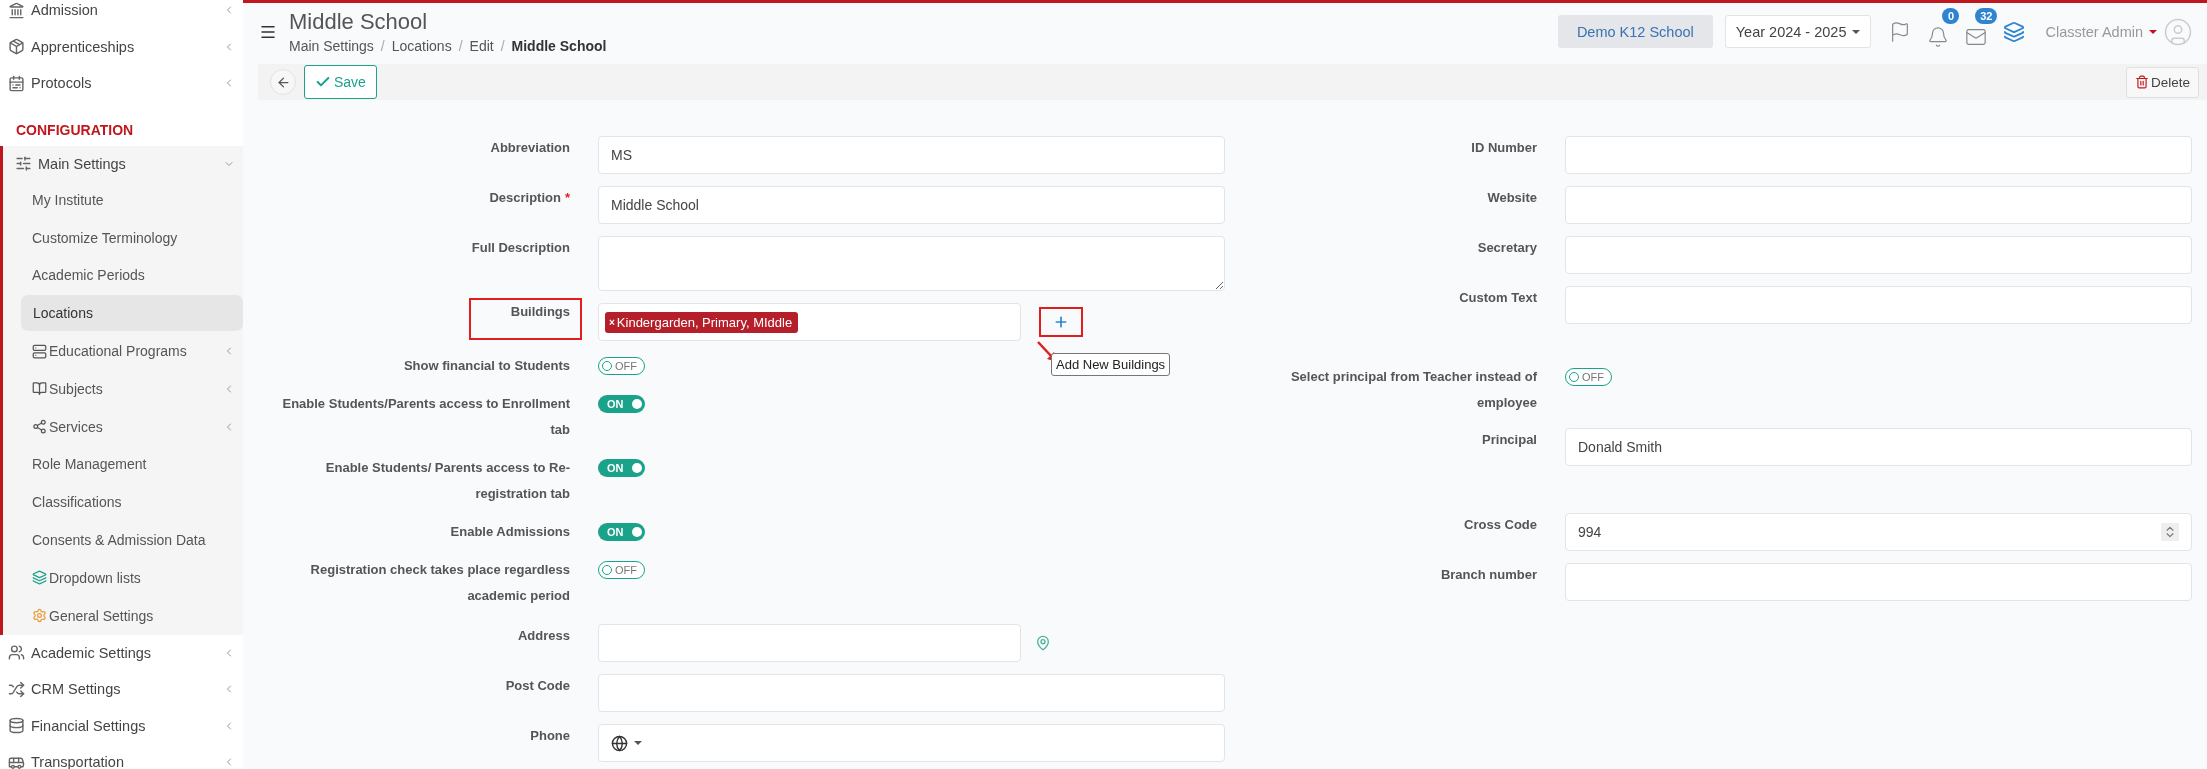 The width and height of the screenshot is (2207, 769). What do you see at coordinates (121, 689) in the screenshot?
I see `sidebar-item: CRM Settings` at bounding box center [121, 689].